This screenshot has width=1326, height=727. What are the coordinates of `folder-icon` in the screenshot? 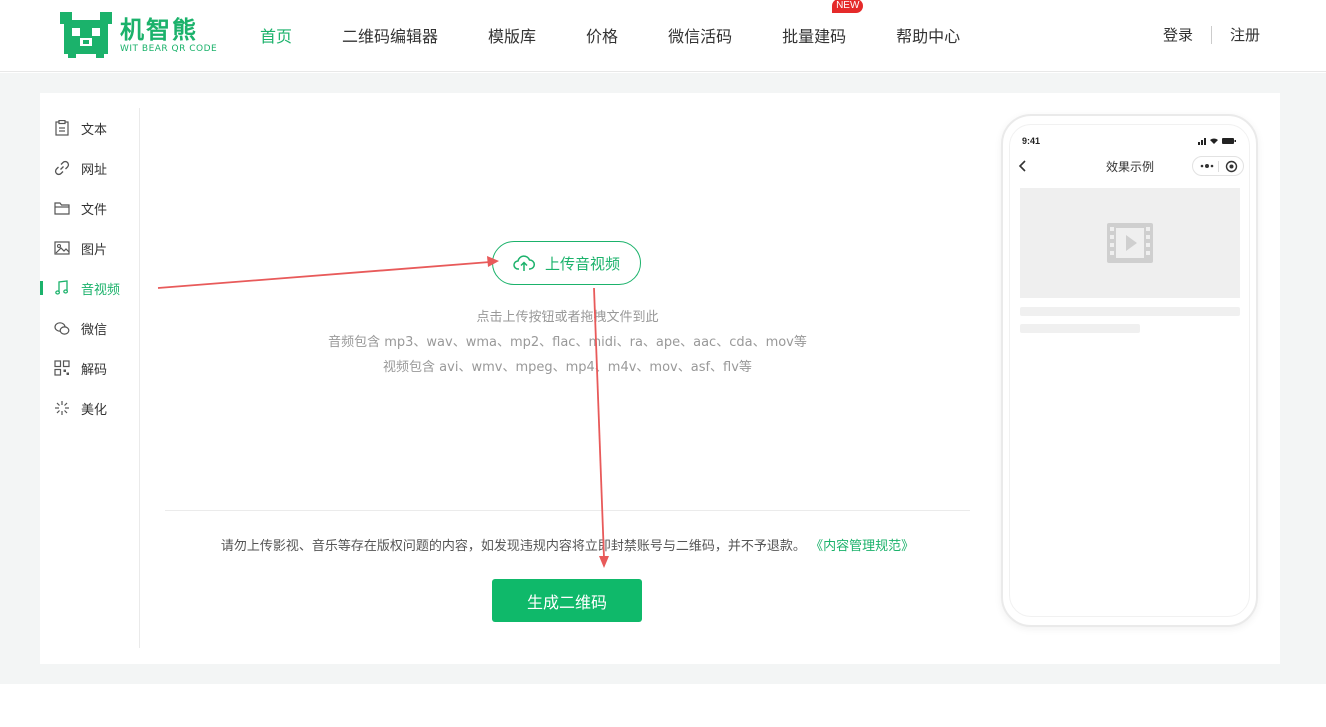 It's located at (62, 208).